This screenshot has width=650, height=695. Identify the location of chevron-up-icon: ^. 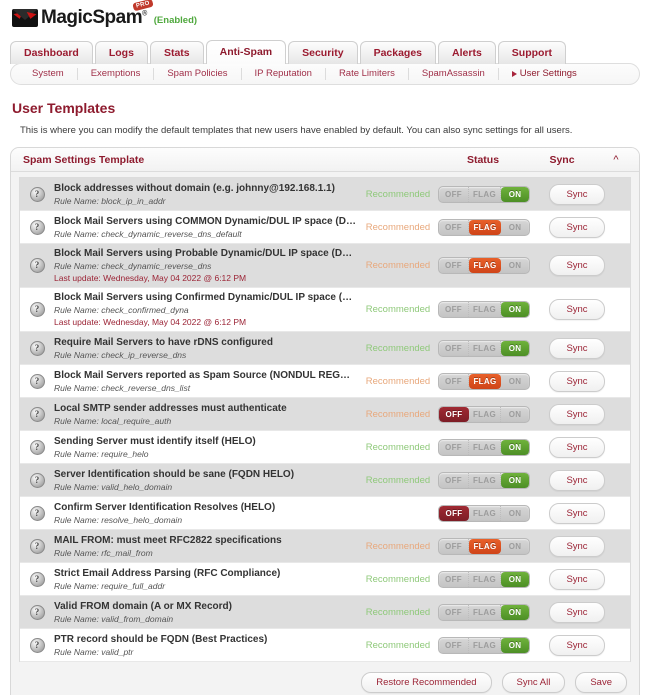
(616, 159).